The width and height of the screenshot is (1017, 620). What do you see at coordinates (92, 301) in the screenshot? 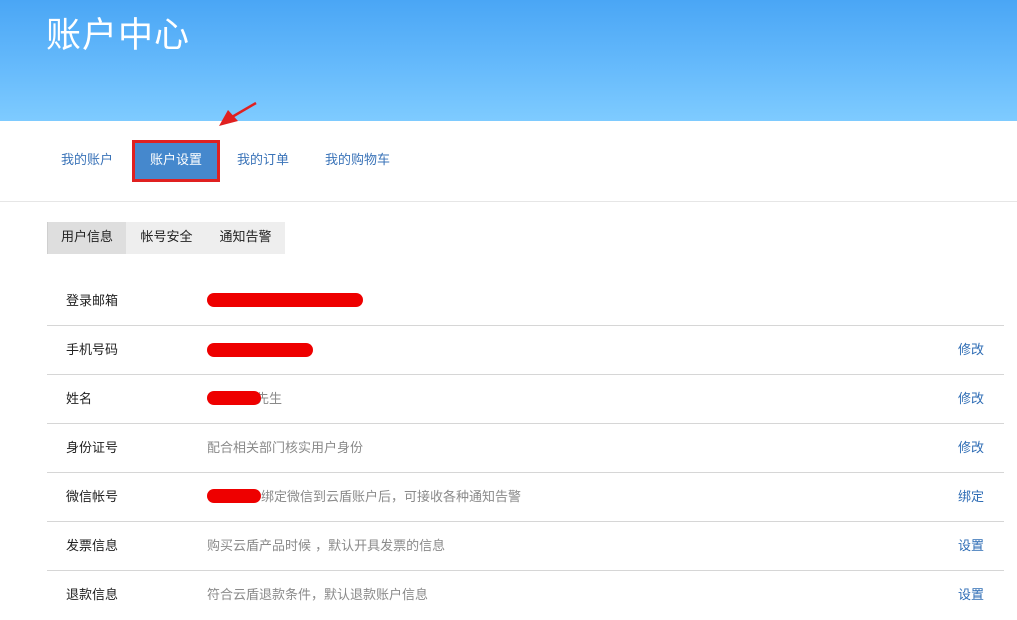
I see `row-label: 登录邮箱` at bounding box center [92, 301].